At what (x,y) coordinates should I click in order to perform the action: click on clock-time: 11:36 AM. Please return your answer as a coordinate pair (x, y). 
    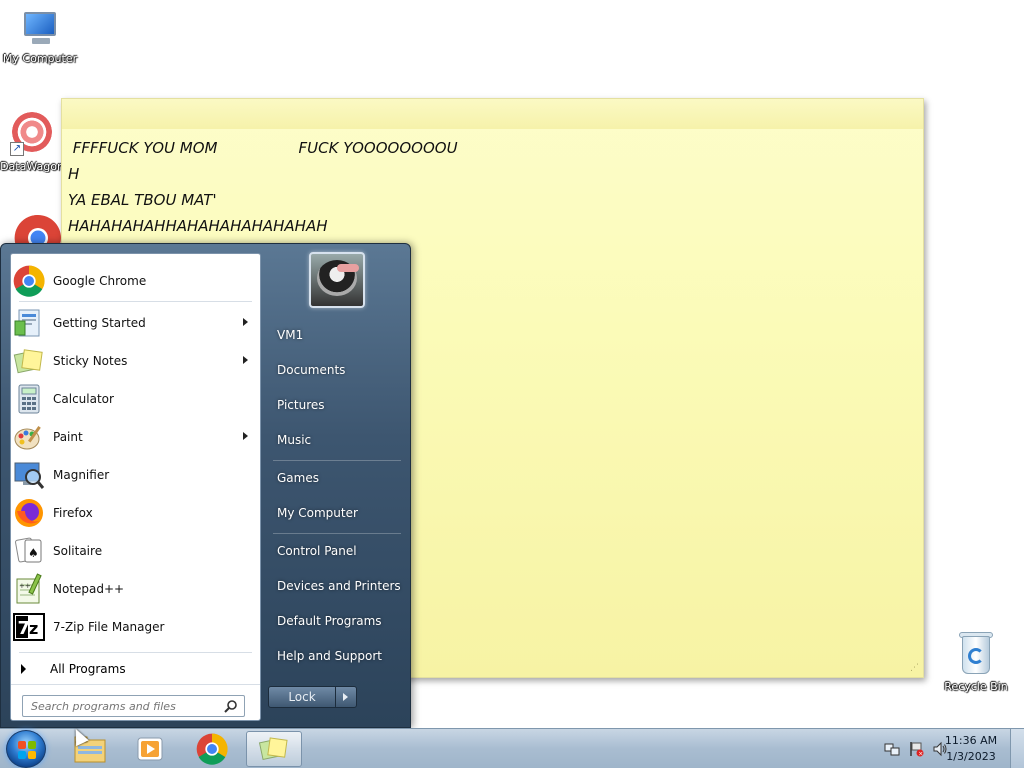
    Looking at the image, I should click on (971, 740).